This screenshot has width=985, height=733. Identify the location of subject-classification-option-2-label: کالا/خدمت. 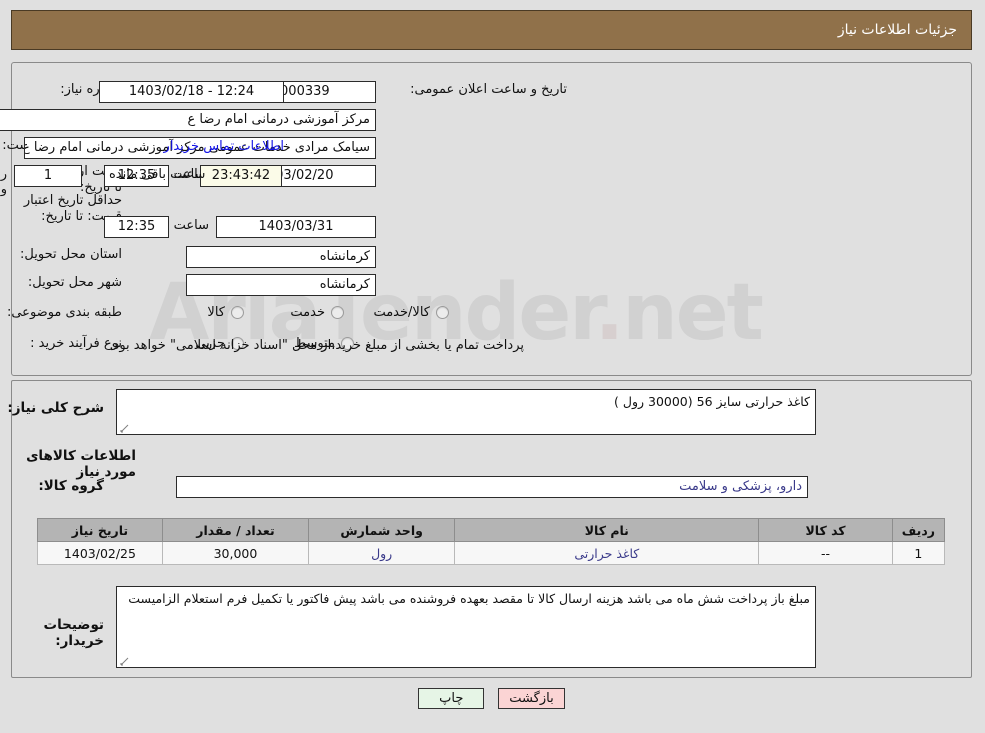
(402, 312).